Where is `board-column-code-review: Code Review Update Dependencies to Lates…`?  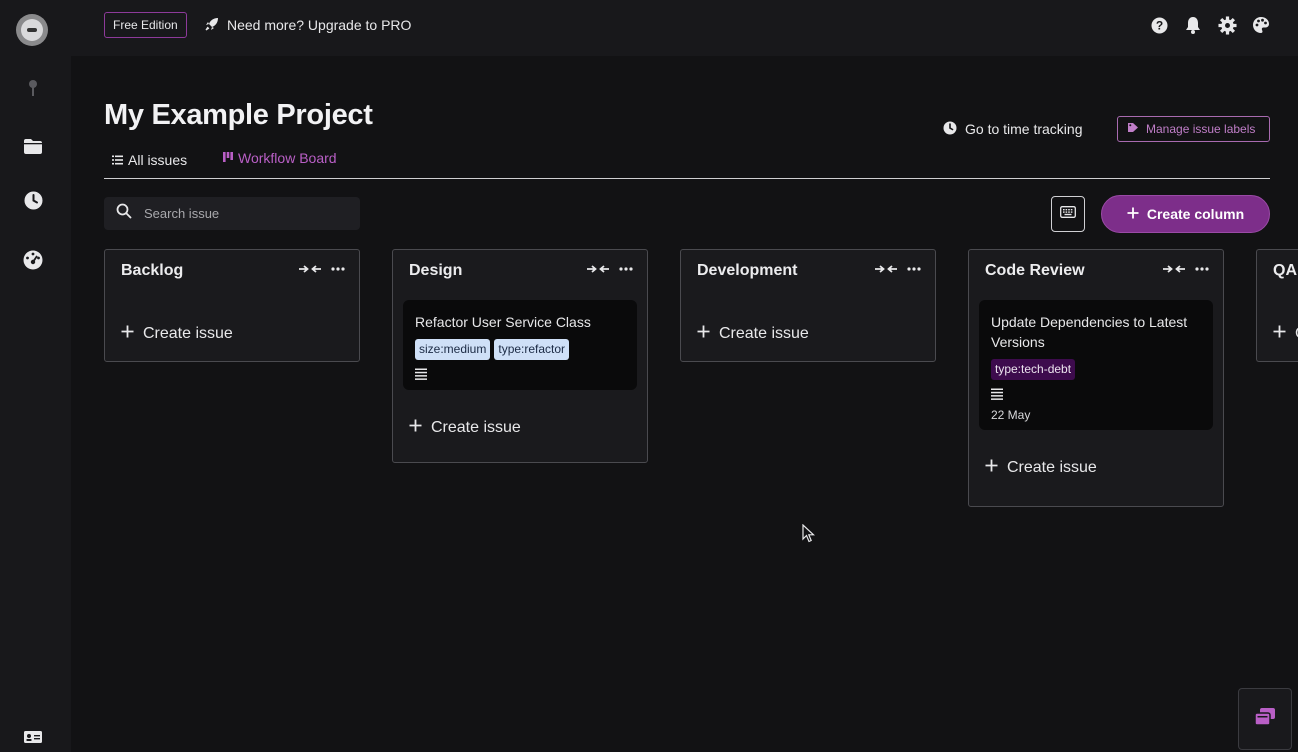 board-column-code-review: Code Review Update Dependencies to Lates… is located at coordinates (1096, 378).